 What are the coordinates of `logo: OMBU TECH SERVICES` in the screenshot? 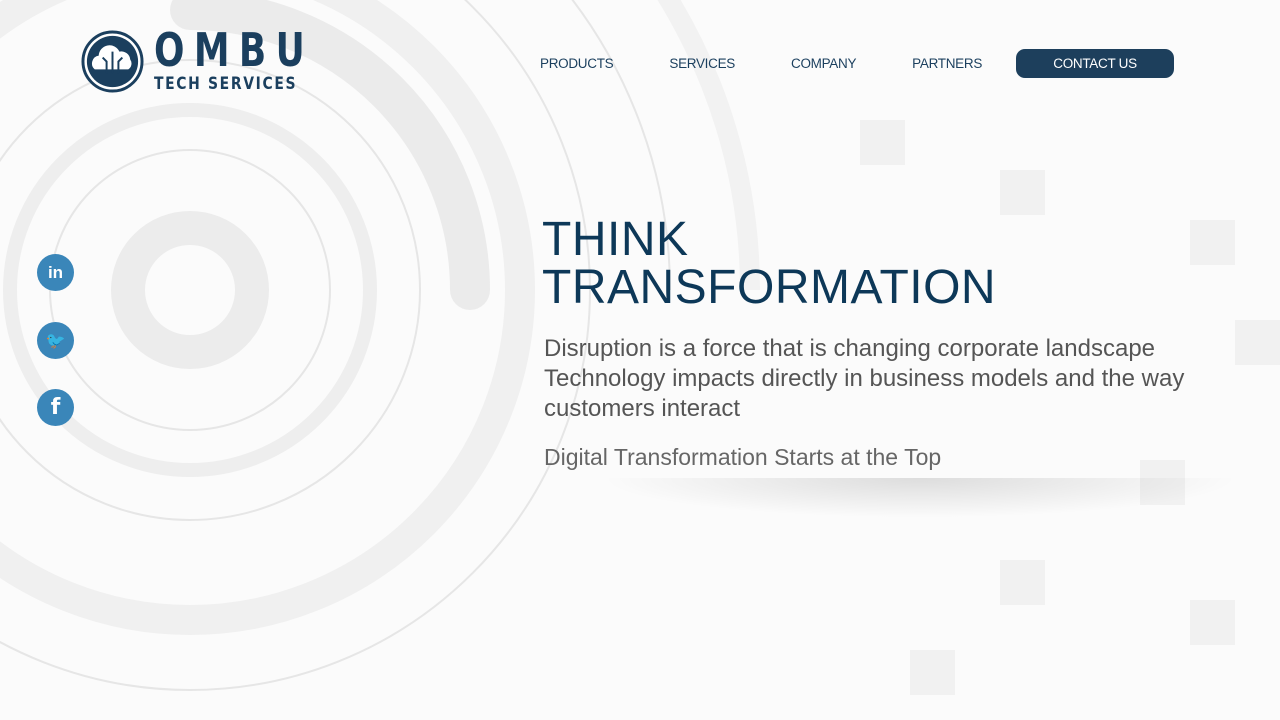 It's located at (220, 58).